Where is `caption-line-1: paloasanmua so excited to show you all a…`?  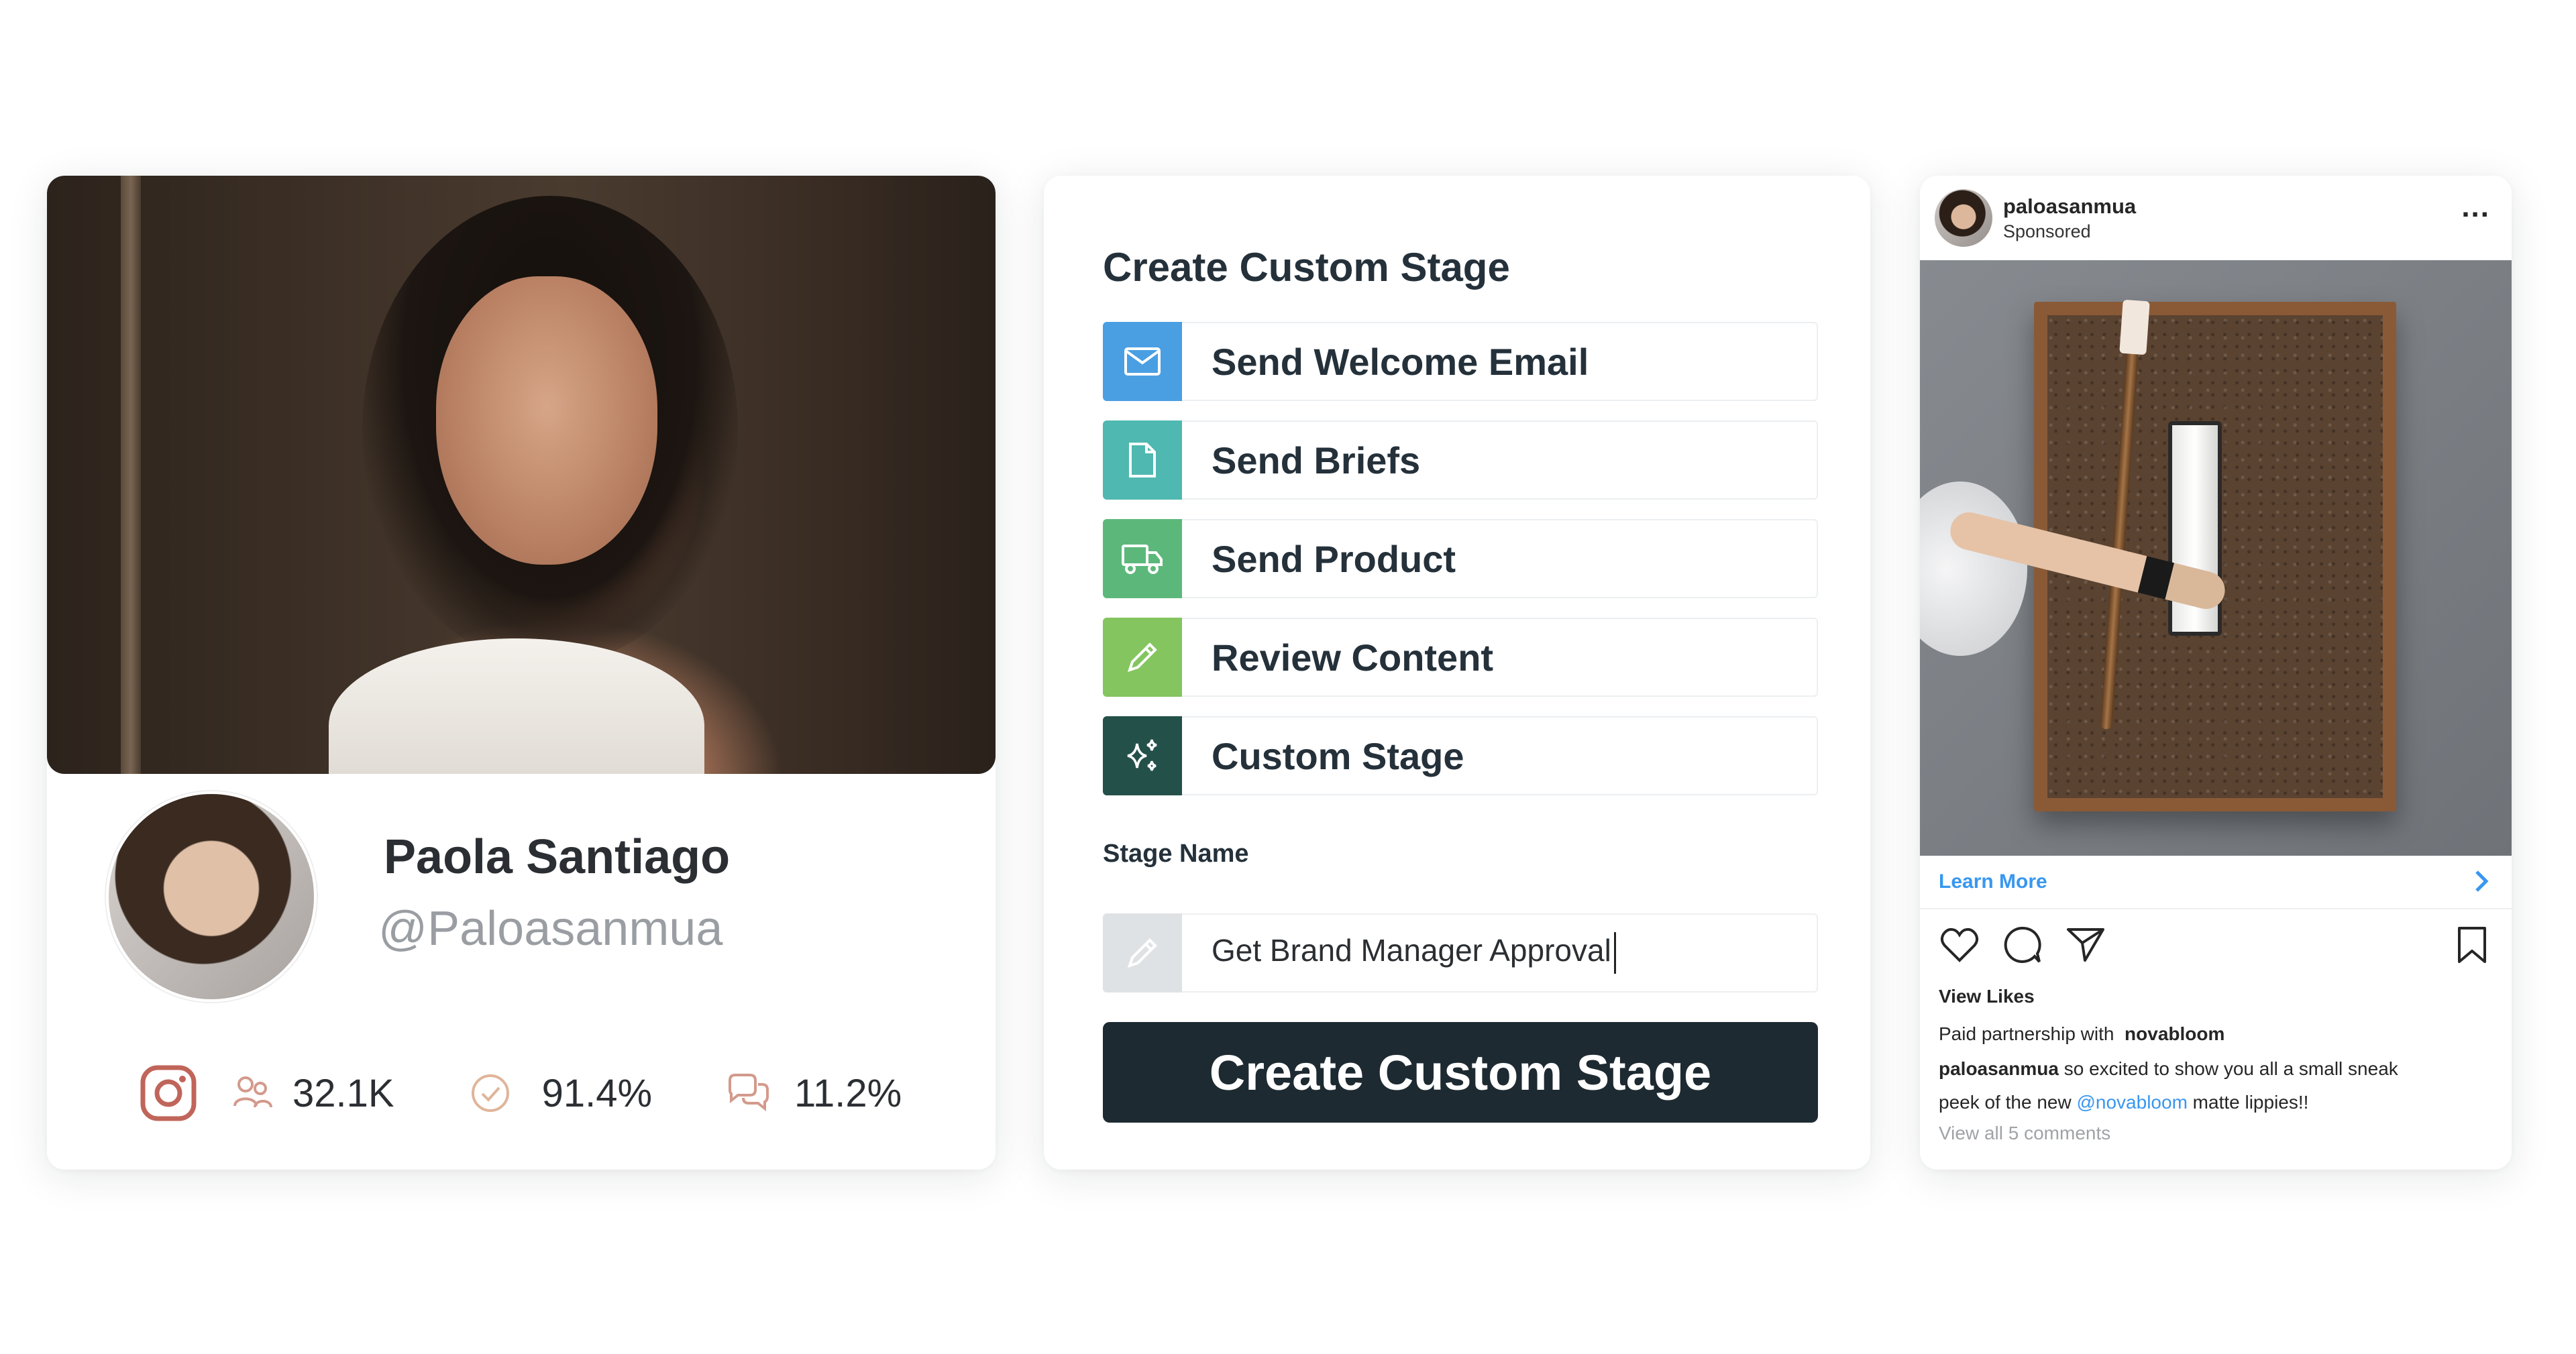 caption-line-1: paloasanmua so excited to show you all a… is located at coordinates (2168, 1068).